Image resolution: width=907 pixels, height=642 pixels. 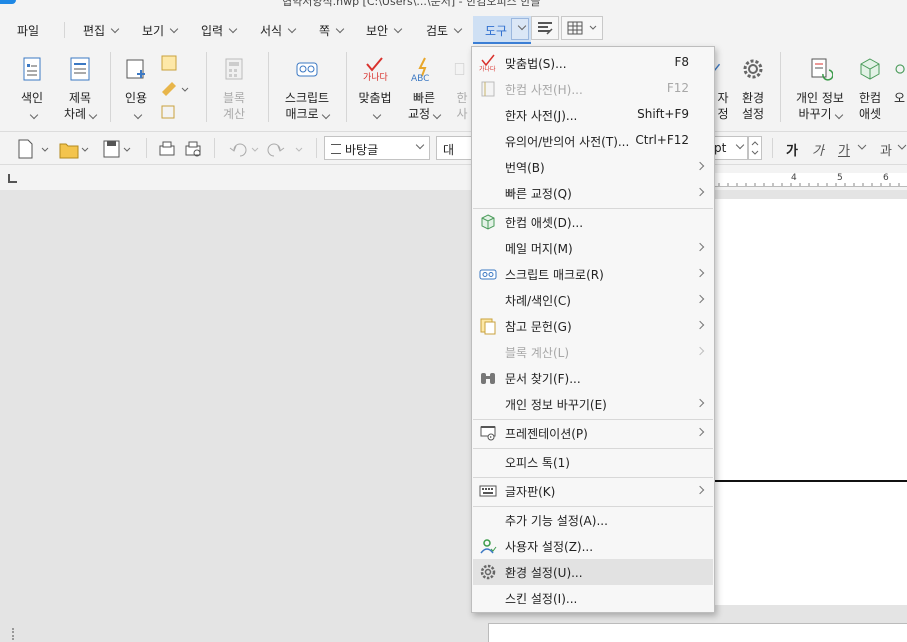 I want to click on menu-item-shortcut: Shift+F9, so click(x=663, y=114).